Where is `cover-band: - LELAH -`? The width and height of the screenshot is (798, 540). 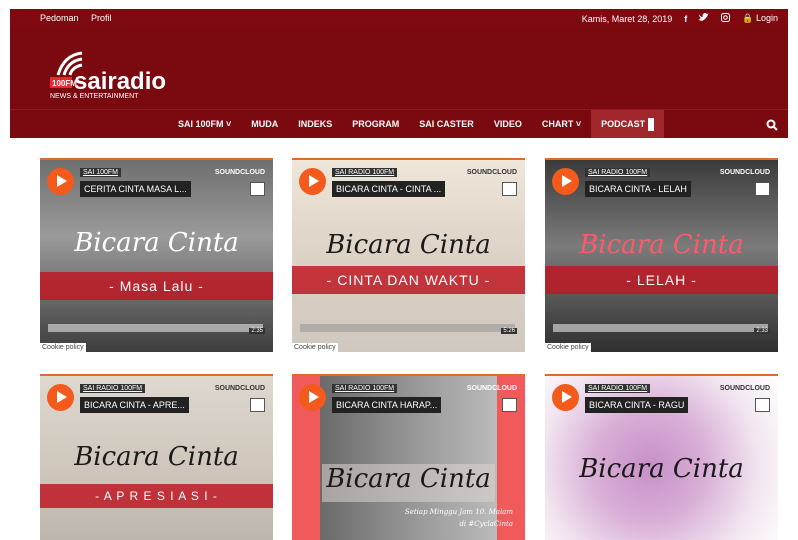
cover-band: - LELAH - is located at coordinates (661, 280).